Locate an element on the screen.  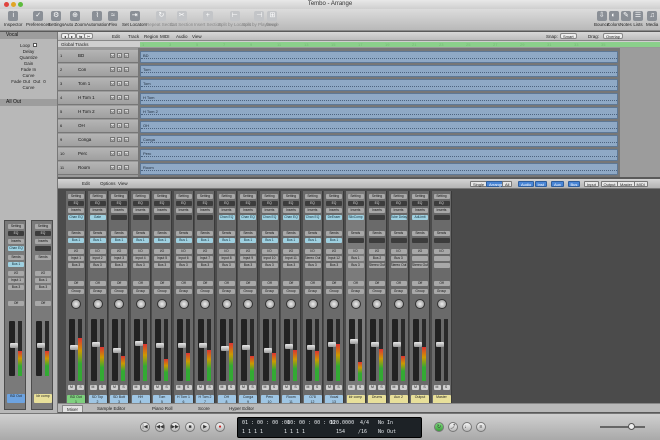
insert-slot: DeEsser is located at coordinates (334, 217).